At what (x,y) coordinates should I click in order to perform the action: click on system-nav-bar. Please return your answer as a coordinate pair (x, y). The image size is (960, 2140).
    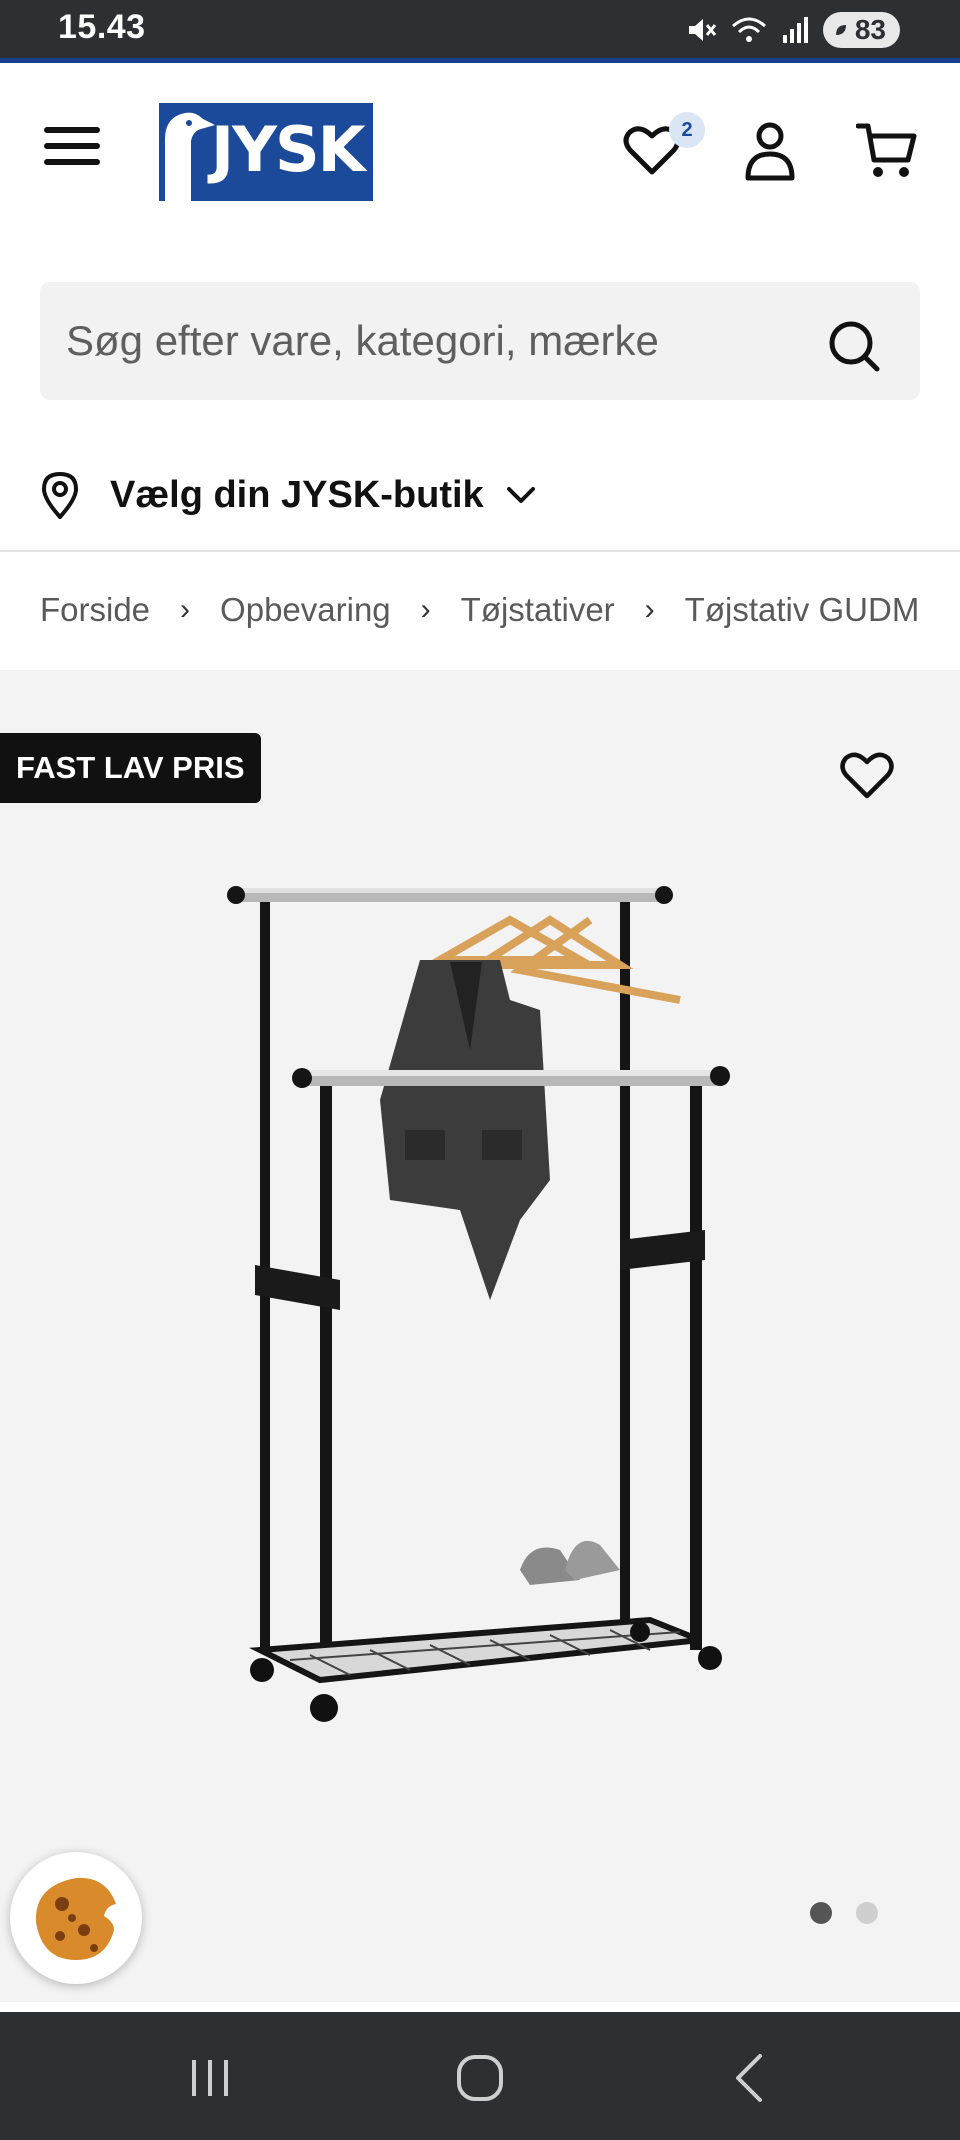
    Looking at the image, I should click on (480, 2076).